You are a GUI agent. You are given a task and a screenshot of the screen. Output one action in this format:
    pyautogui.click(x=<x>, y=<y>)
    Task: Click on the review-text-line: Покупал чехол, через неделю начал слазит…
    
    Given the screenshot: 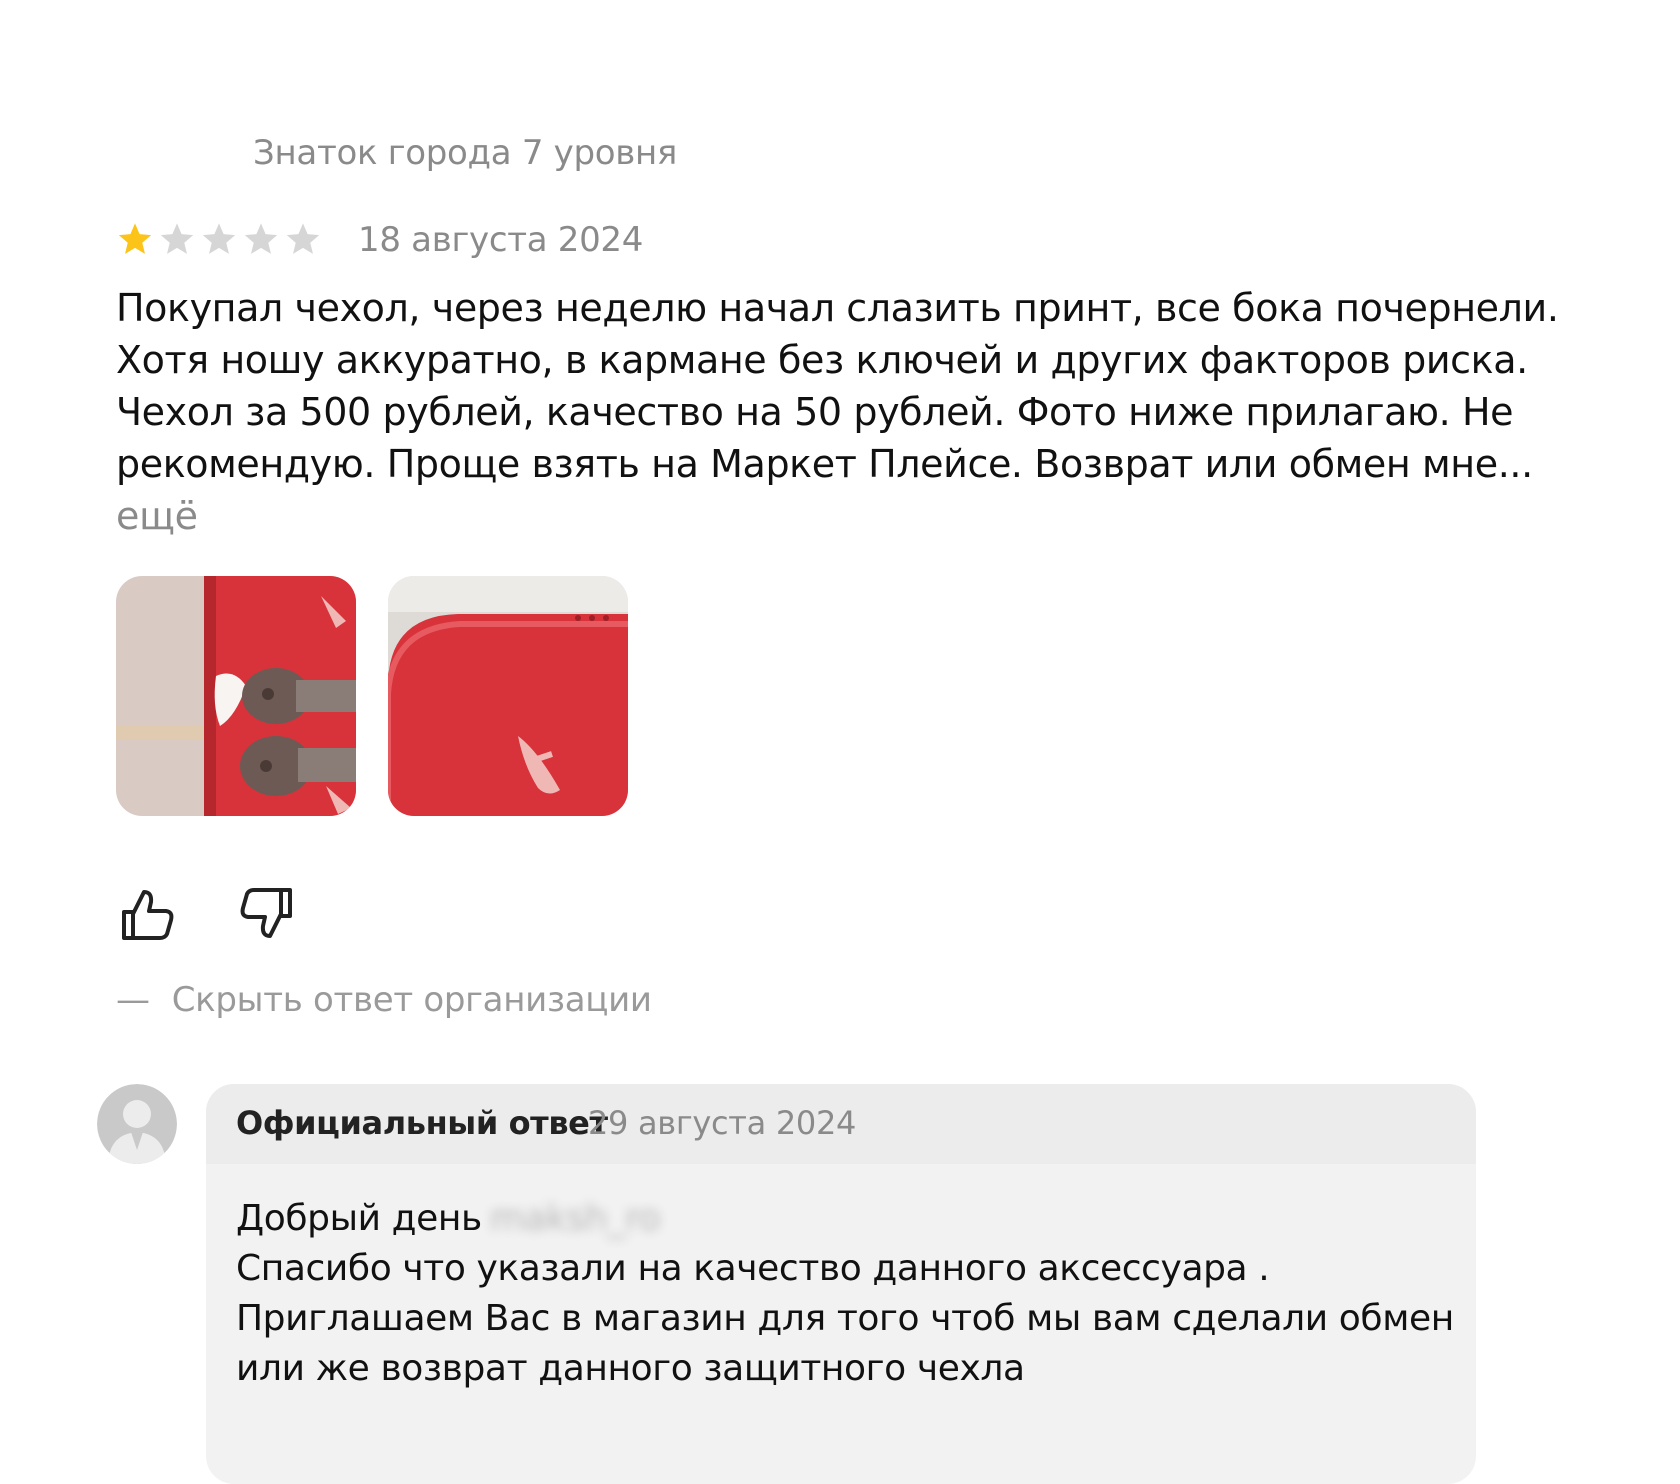 What is the action you would take?
    pyautogui.click(x=837, y=308)
    